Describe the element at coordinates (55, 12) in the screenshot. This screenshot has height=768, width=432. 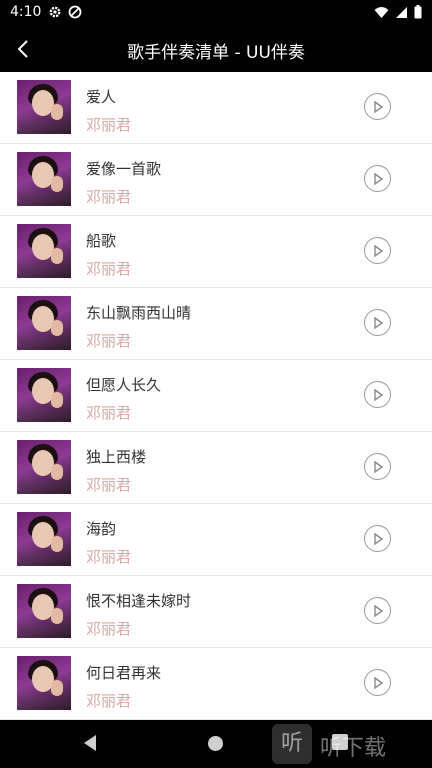
I see `gear-icon` at that location.